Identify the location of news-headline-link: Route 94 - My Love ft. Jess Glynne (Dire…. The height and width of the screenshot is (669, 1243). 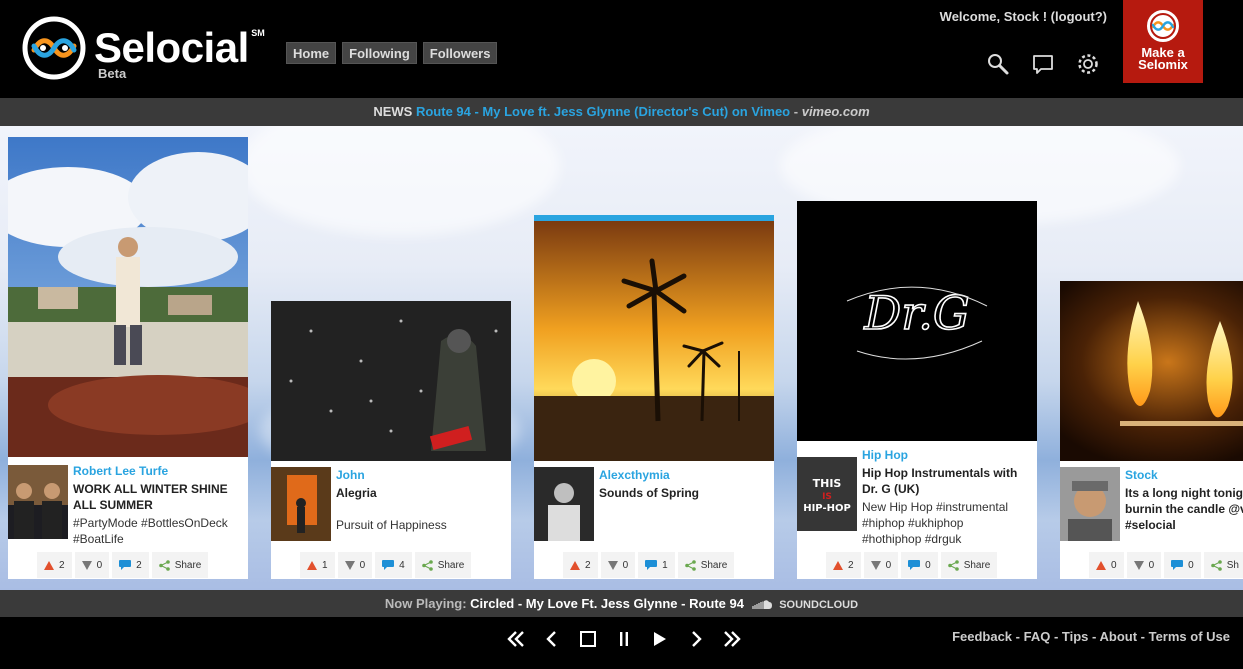
(603, 111).